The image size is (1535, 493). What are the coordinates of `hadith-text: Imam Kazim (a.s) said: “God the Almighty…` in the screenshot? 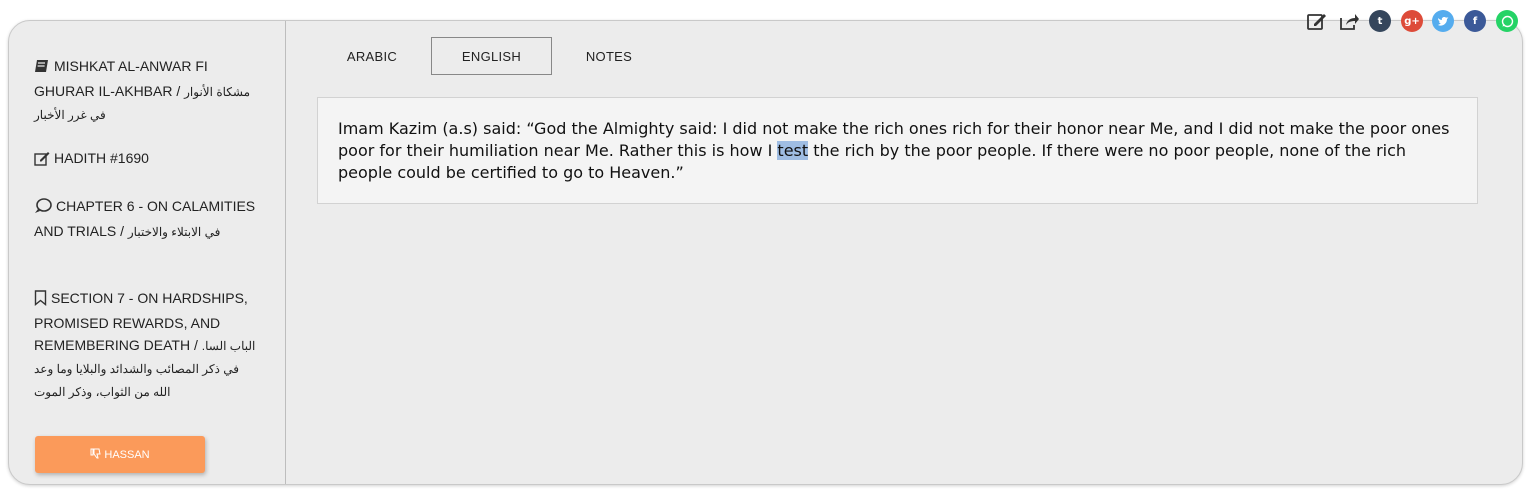 It's located at (893, 150).